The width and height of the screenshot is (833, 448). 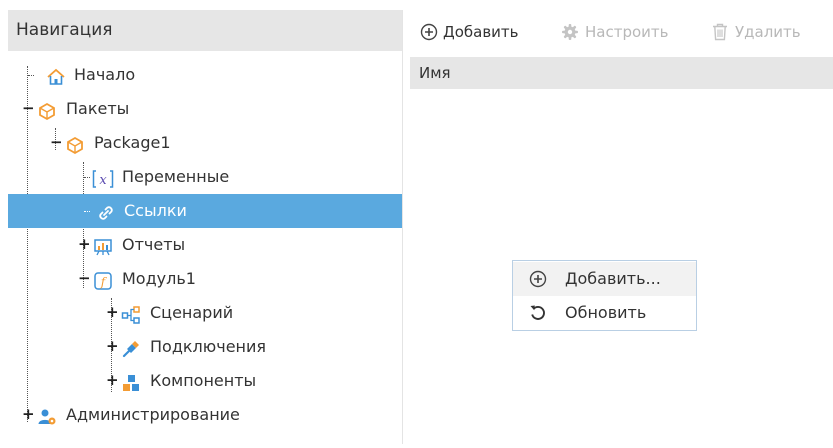 What do you see at coordinates (205, 245) in the screenshot?
I see `tree-item-reports: + Отчеты` at bounding box center [205, 245].